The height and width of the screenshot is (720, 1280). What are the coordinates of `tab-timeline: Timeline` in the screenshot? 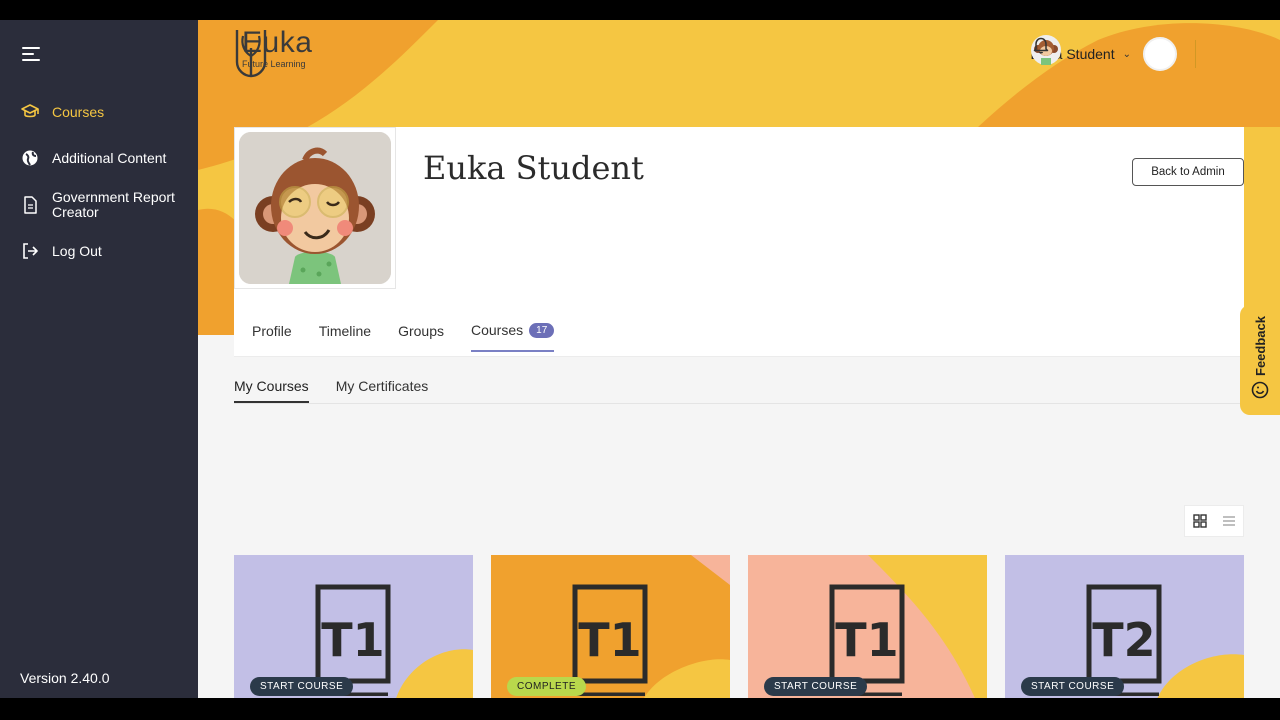 It's located at (345, 337).